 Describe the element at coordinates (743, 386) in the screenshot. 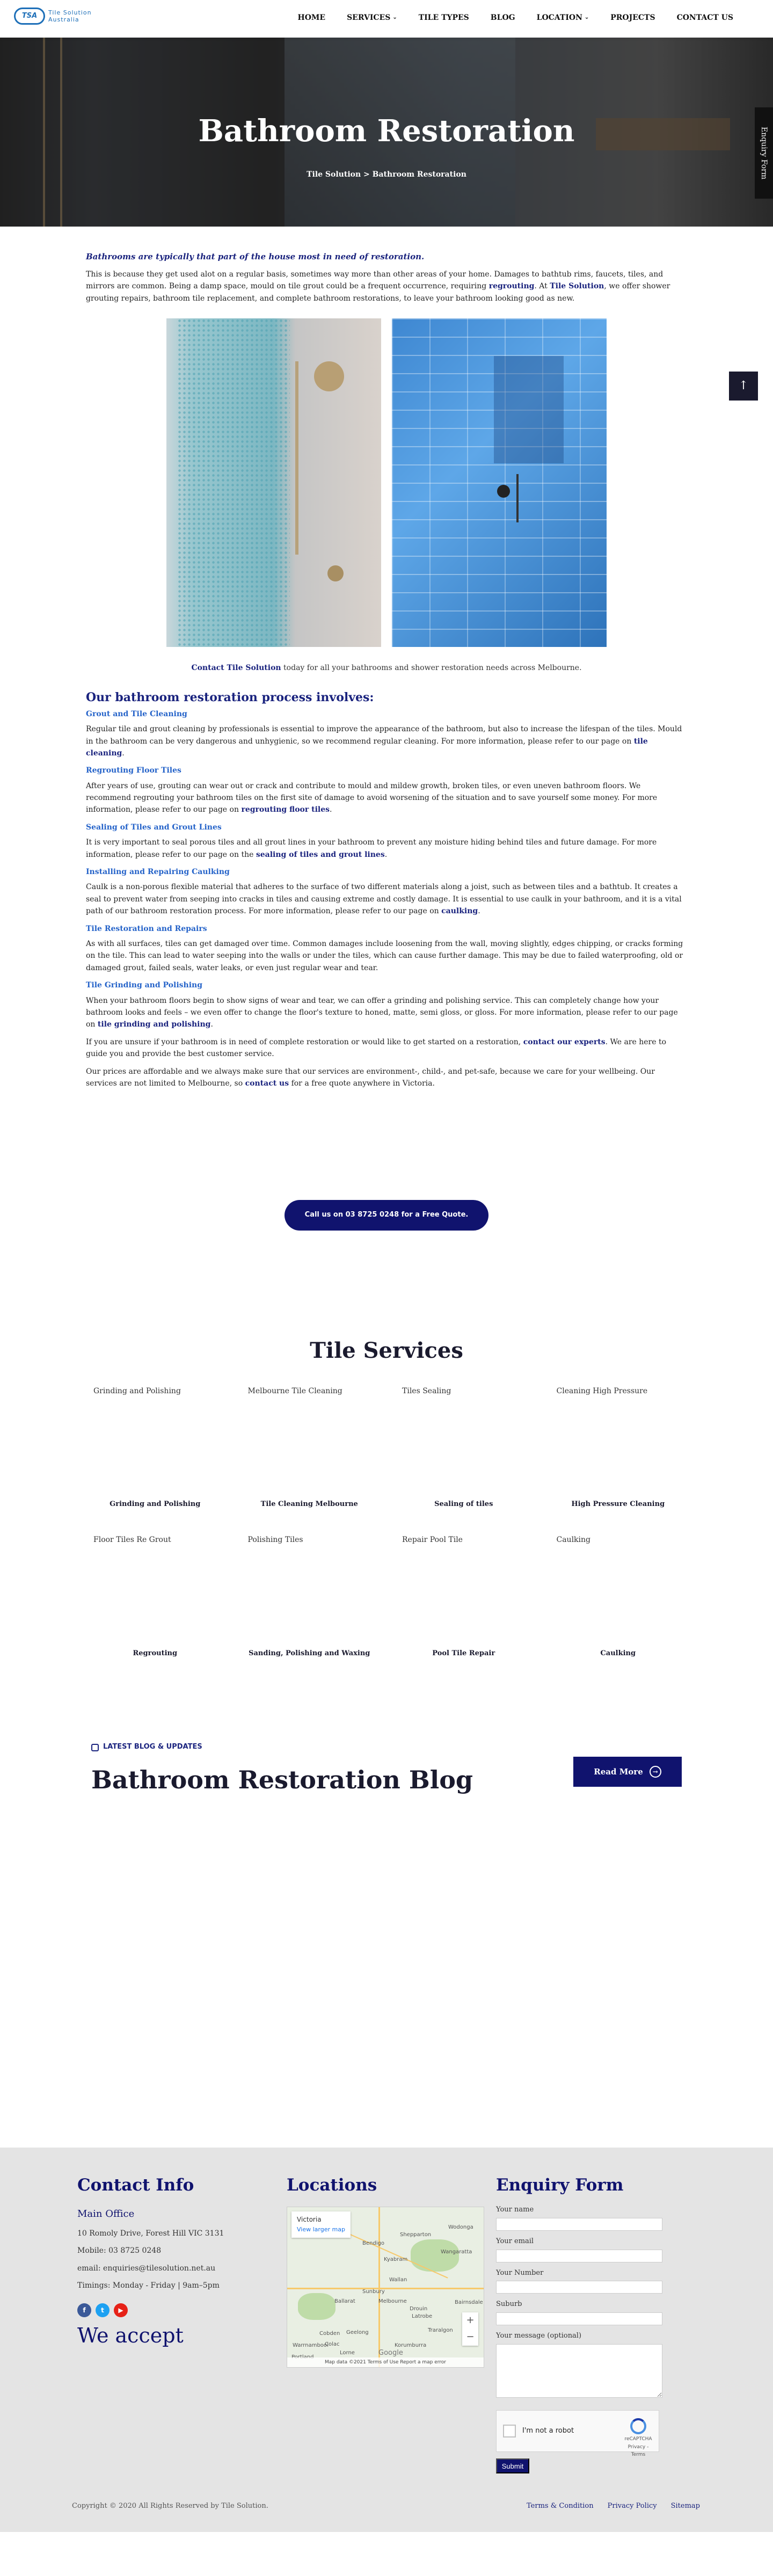

I see `scroll-to-top-button: ↑` at that location.